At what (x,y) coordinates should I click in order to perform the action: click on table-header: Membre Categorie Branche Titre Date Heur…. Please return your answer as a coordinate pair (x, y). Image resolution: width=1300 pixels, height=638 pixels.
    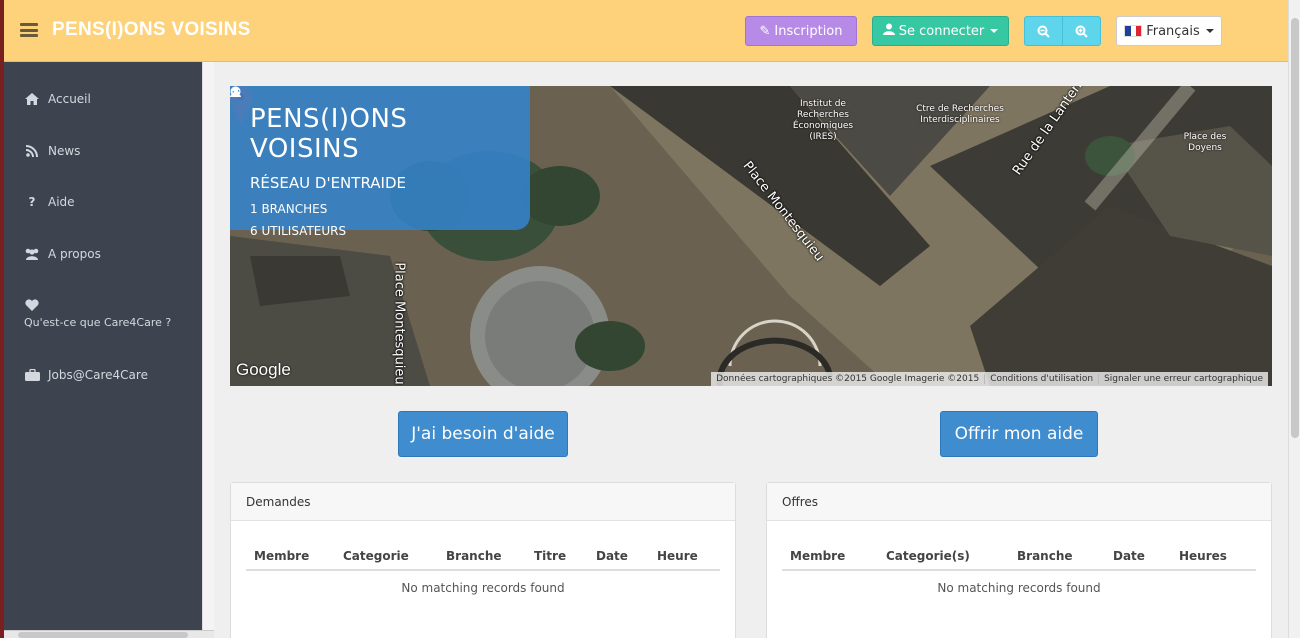
    Looking at the image, I should click on (483, 556).